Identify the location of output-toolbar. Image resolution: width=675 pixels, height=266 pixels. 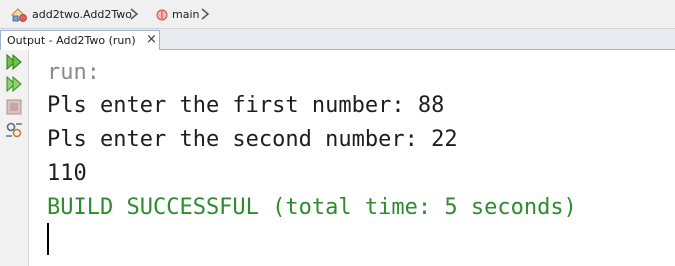
(14, 158).